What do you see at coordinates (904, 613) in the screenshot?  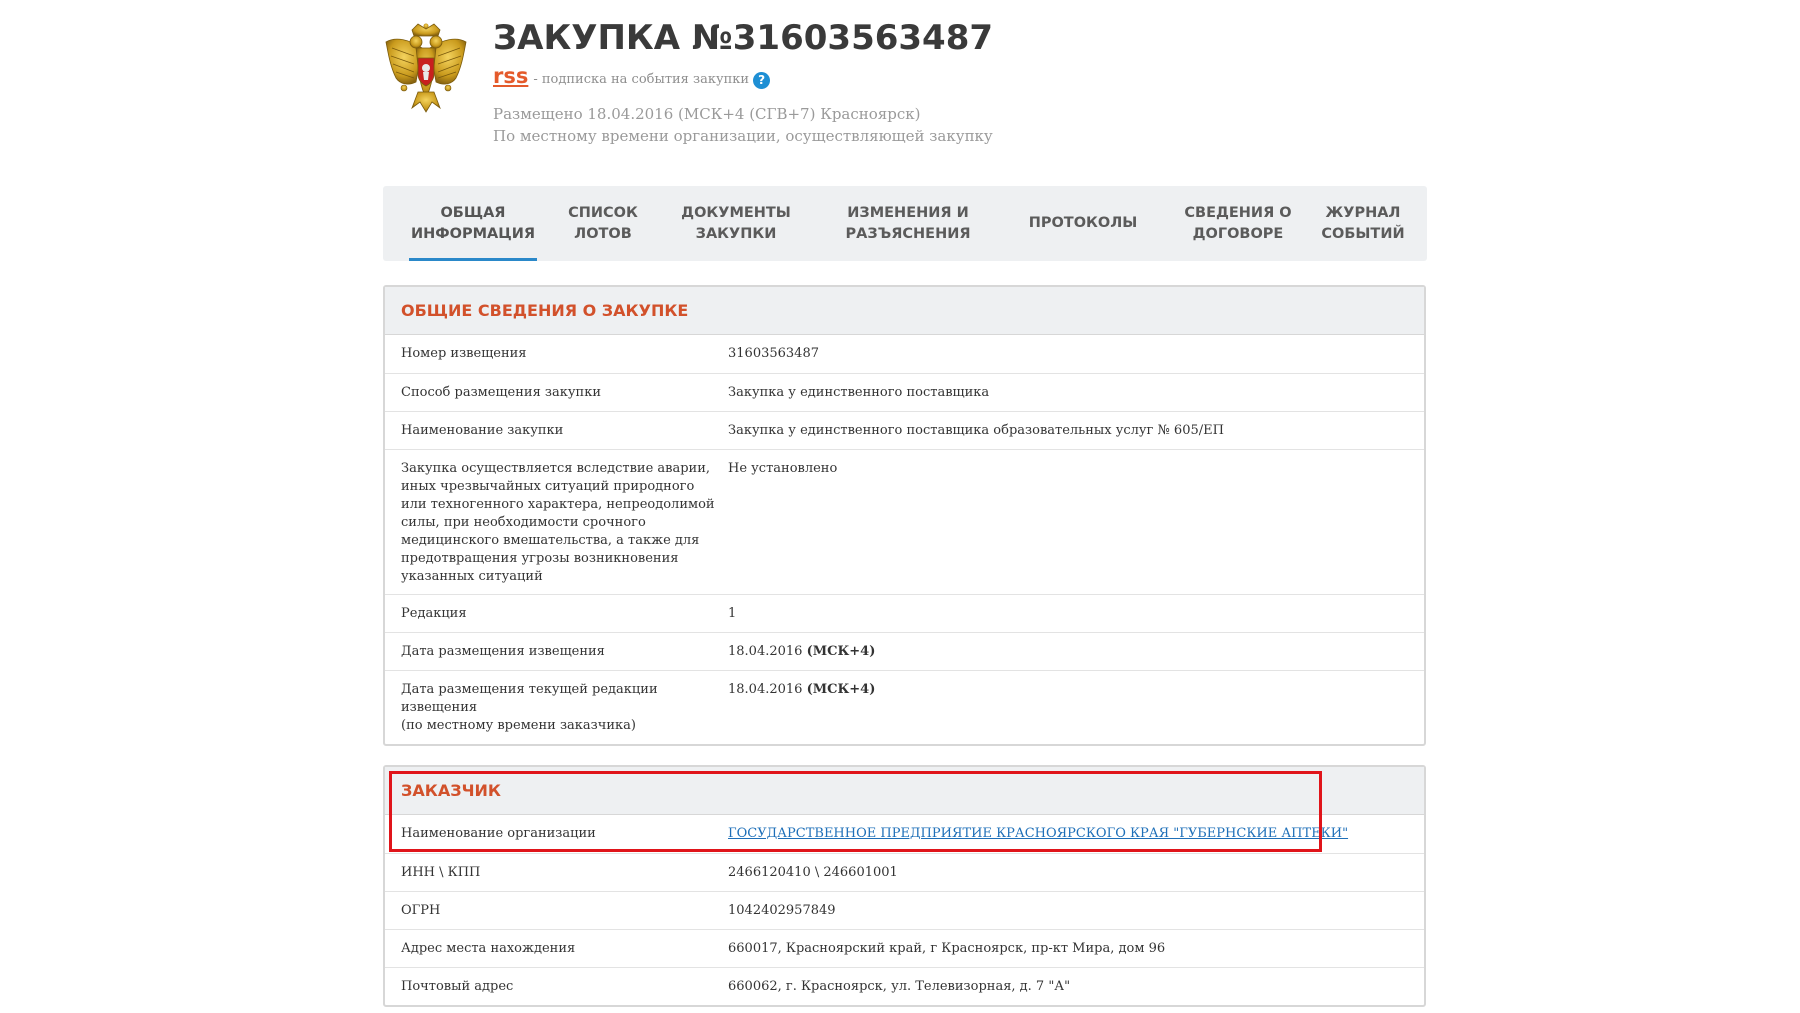 I see `table-row: Редакция 1` at bounding box center [904, 613].